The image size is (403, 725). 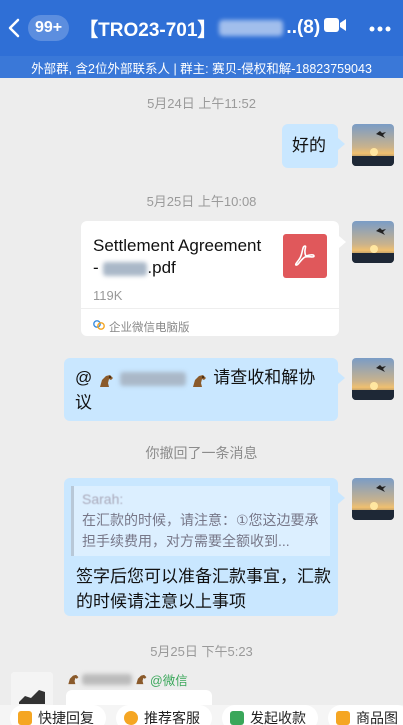 I want to click on file-title: Settlement Agreement, so click(x=177, y=245).